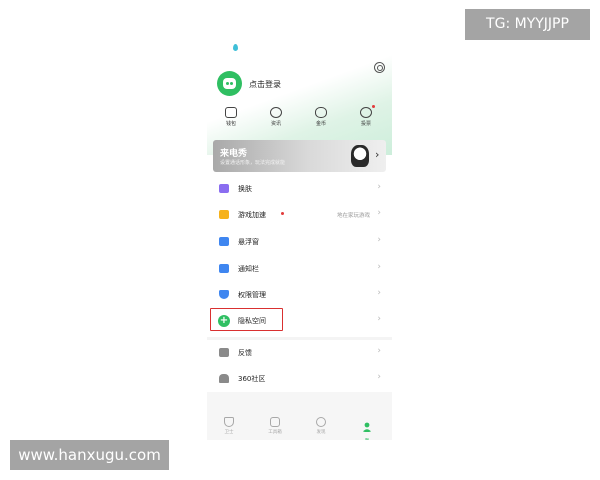 This screenshot has width=600, height=480. I want to click on shield-tab-icon, so click(229, 422).